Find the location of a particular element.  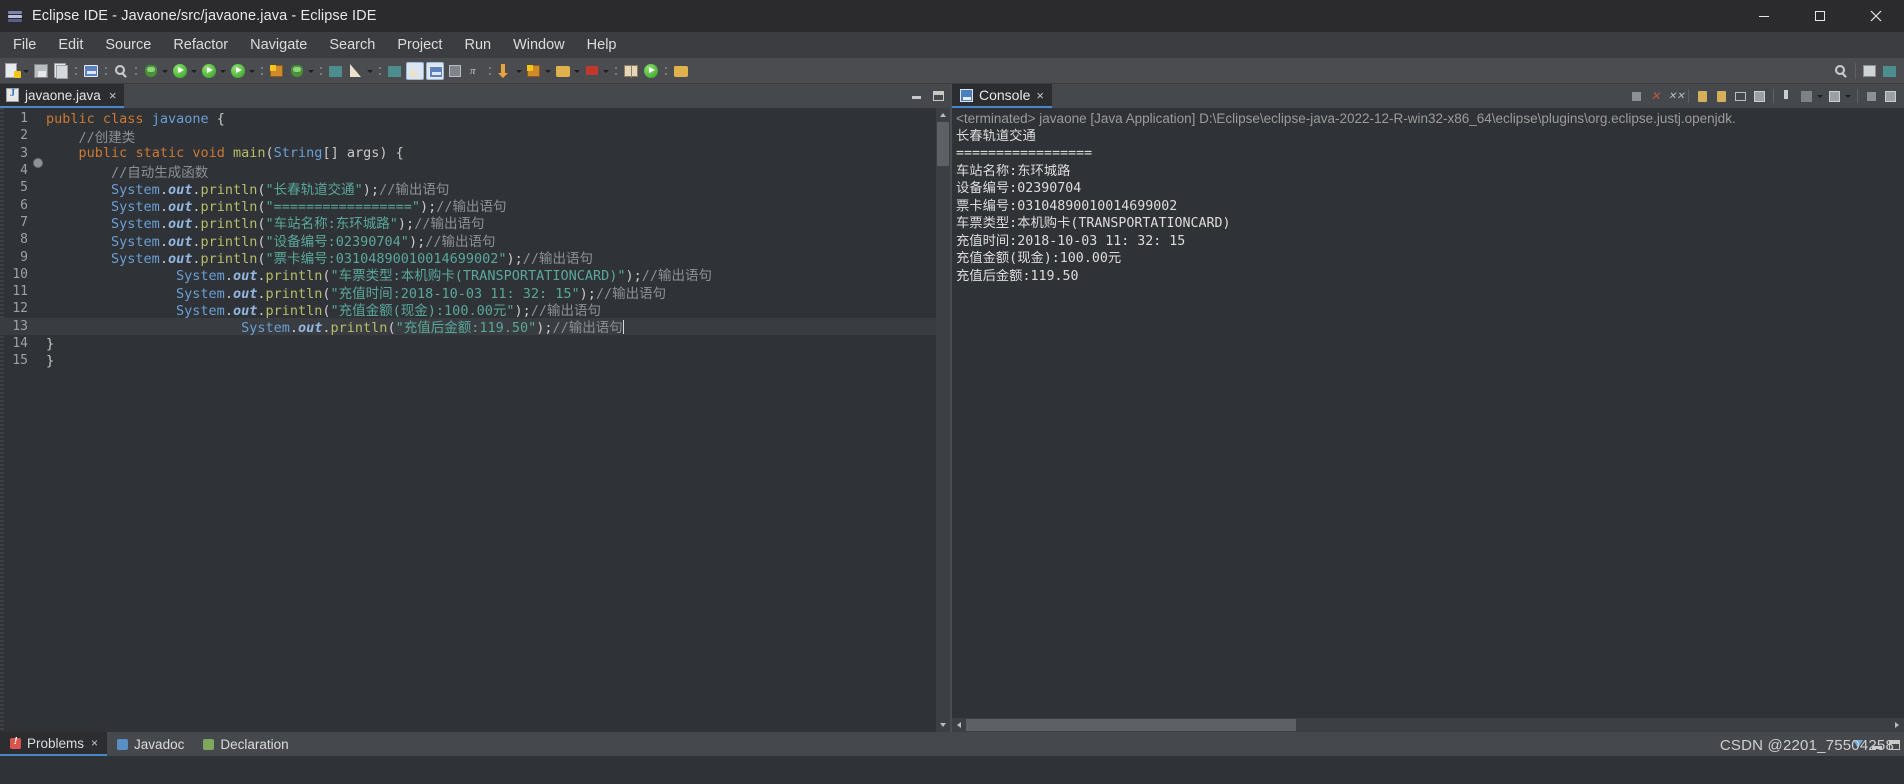

search-icon is located at coordinates (356, 71).